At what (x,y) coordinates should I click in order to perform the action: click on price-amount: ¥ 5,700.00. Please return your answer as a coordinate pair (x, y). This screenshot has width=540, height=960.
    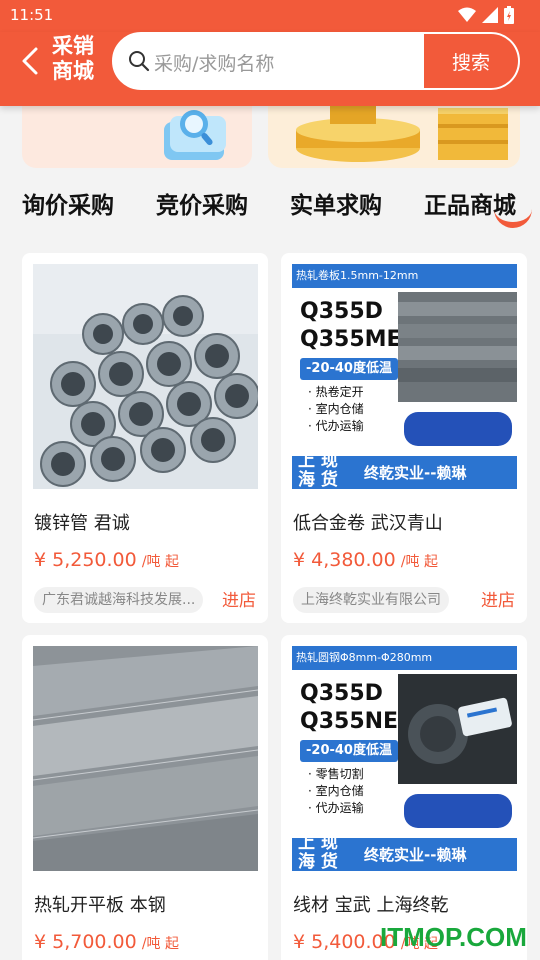
    Looking at the image, I should click on (85, 942).